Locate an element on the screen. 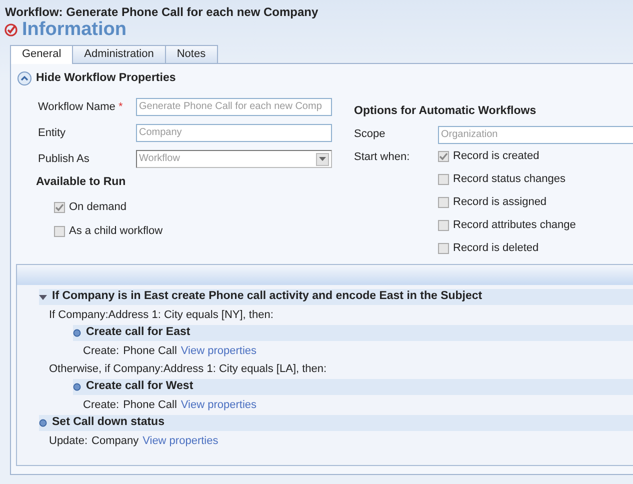 The height and width of the screenshot is (484, 633). field-label: Publish As is located at coordinates (64, 159).